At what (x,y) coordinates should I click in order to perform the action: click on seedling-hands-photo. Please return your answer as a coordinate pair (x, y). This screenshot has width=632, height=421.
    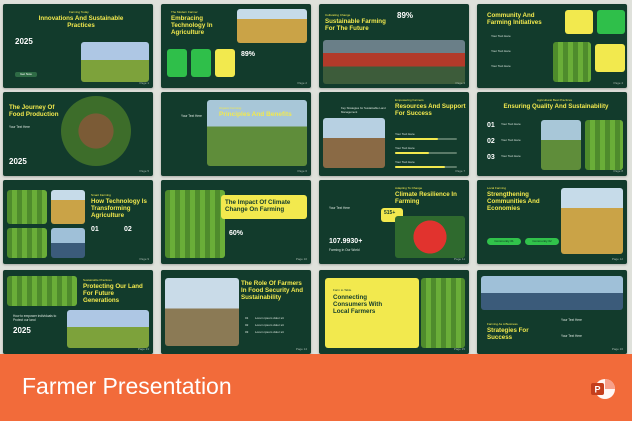
    Looking at the image, I should click on (96, 131).